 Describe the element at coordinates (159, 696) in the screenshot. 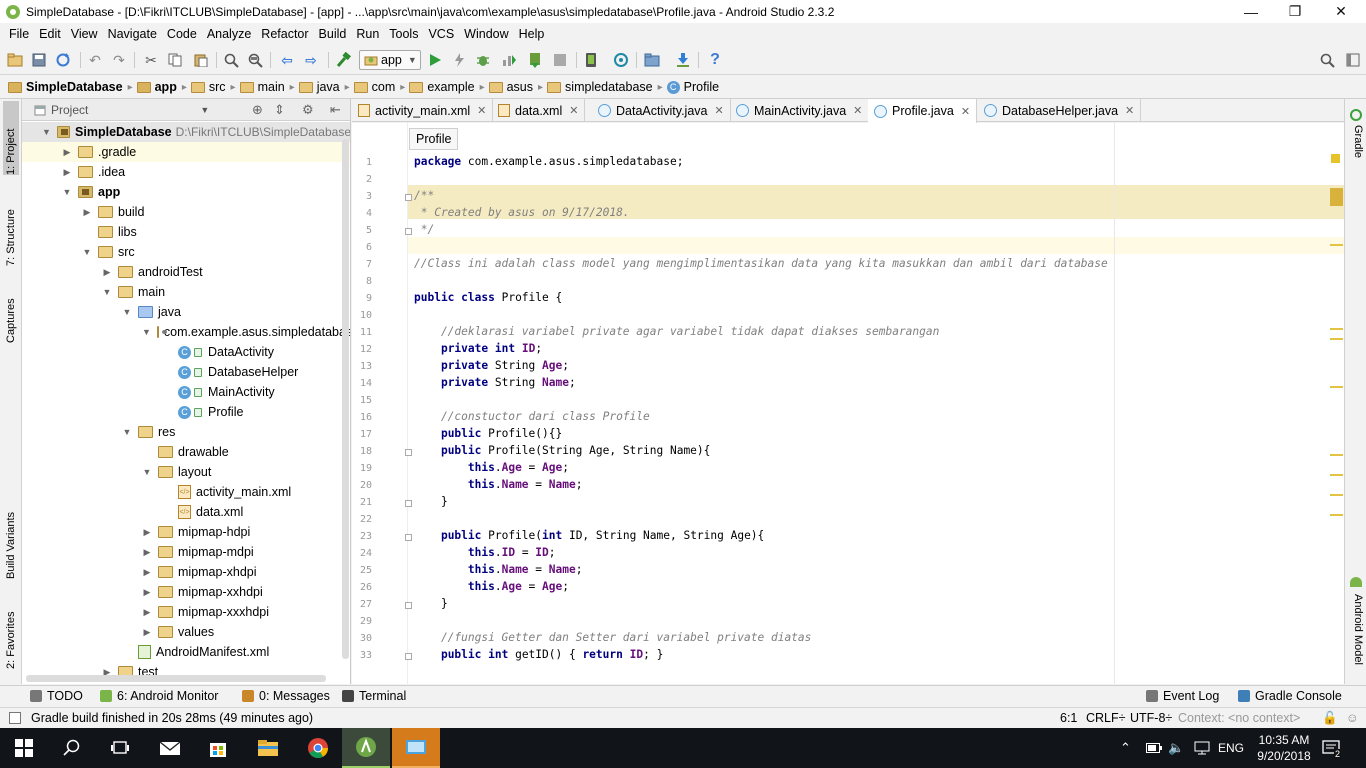

I see `tool-window-android-monitor: 6: Android Monitor` at that location.